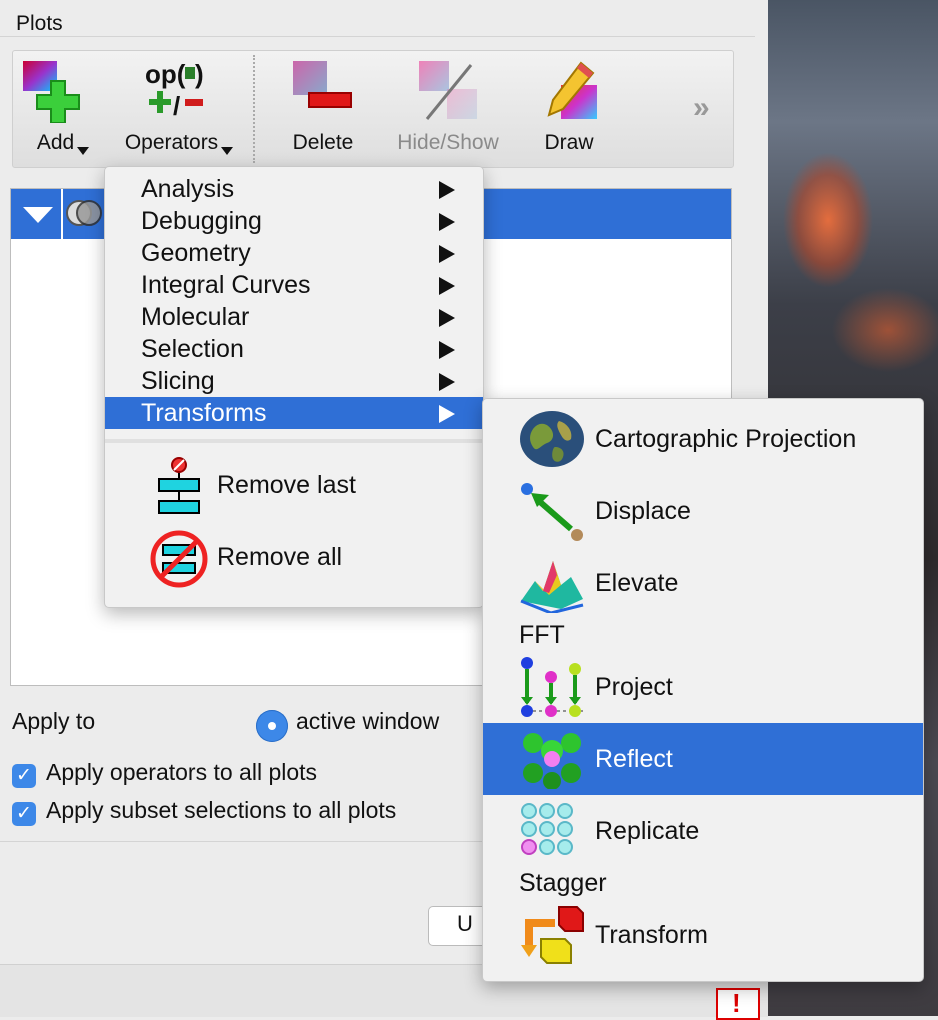 The height and width of the screenshot is (1020, 938). I want to click on chevron-down-icon, so click(38, 215).